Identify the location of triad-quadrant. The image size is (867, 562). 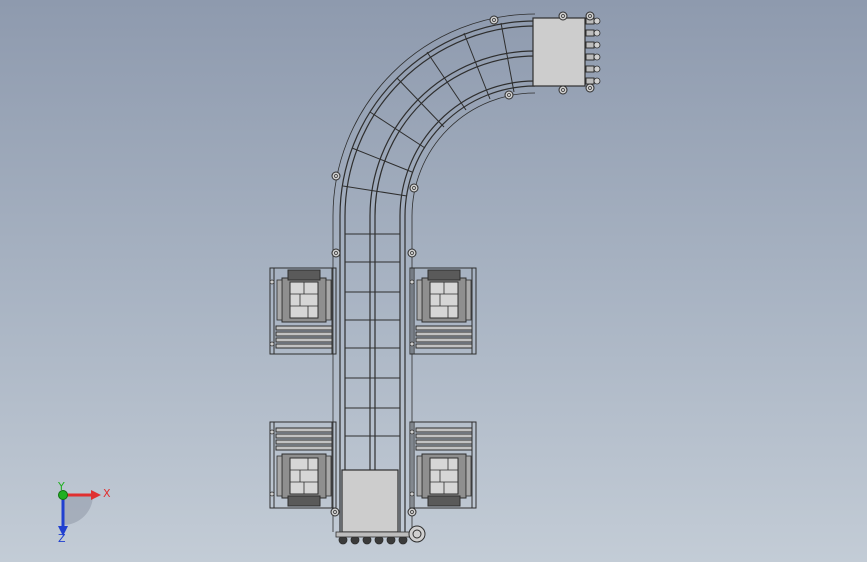
(78, 510).